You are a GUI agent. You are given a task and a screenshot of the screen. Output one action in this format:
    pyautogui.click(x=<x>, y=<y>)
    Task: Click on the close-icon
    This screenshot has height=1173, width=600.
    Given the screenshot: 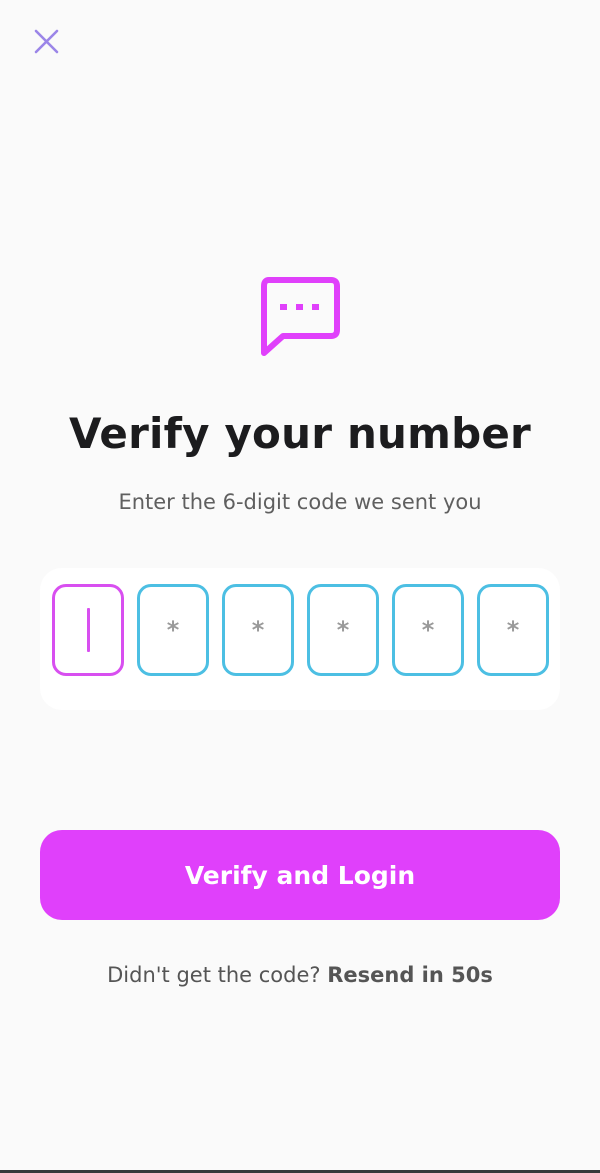 What is the action you would take?
    pyautogui.click(x=46, y=41)
    